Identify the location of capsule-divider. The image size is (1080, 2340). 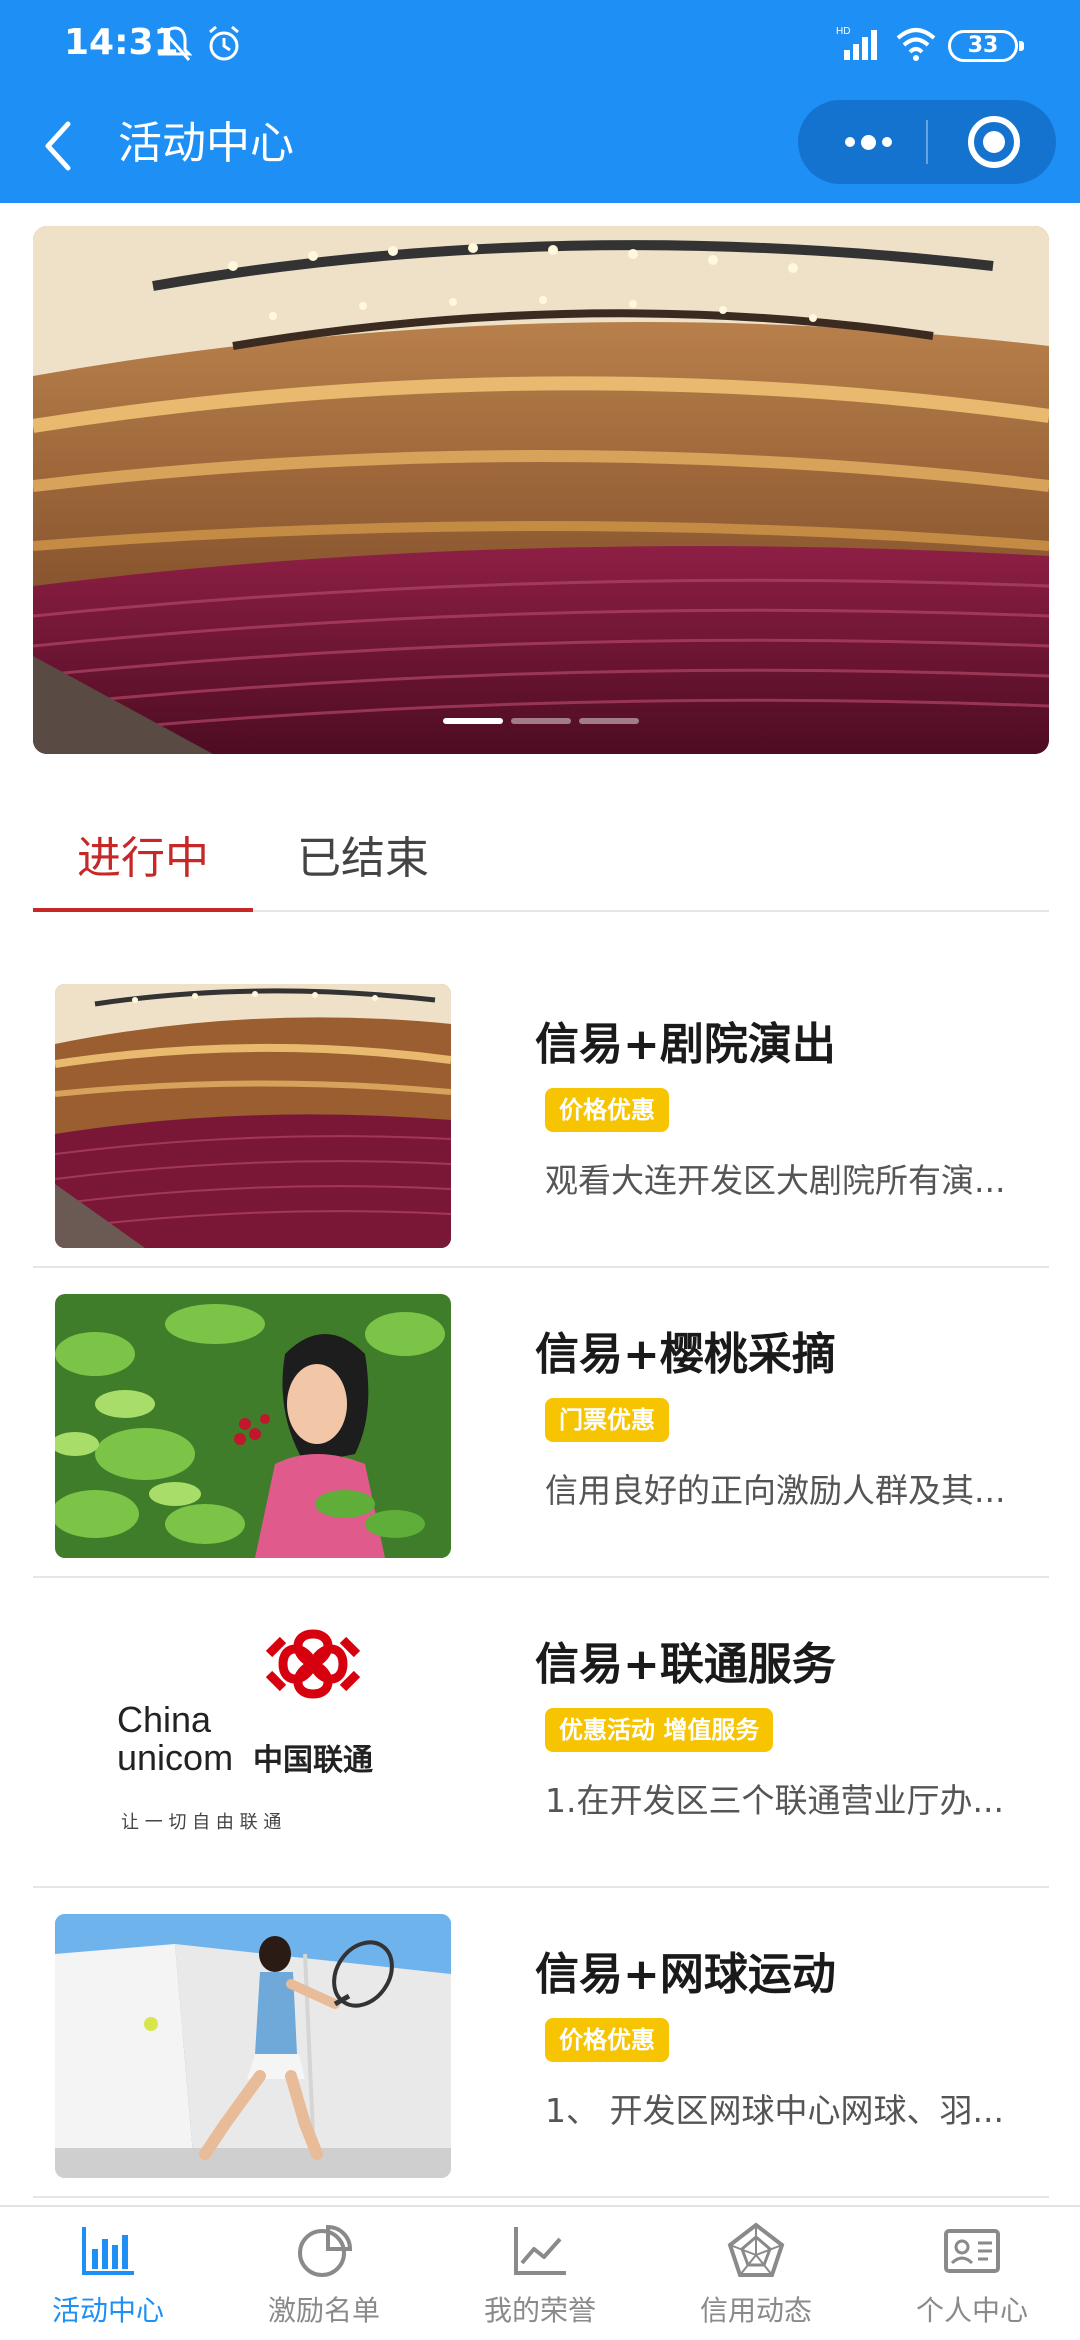
(927, 142).